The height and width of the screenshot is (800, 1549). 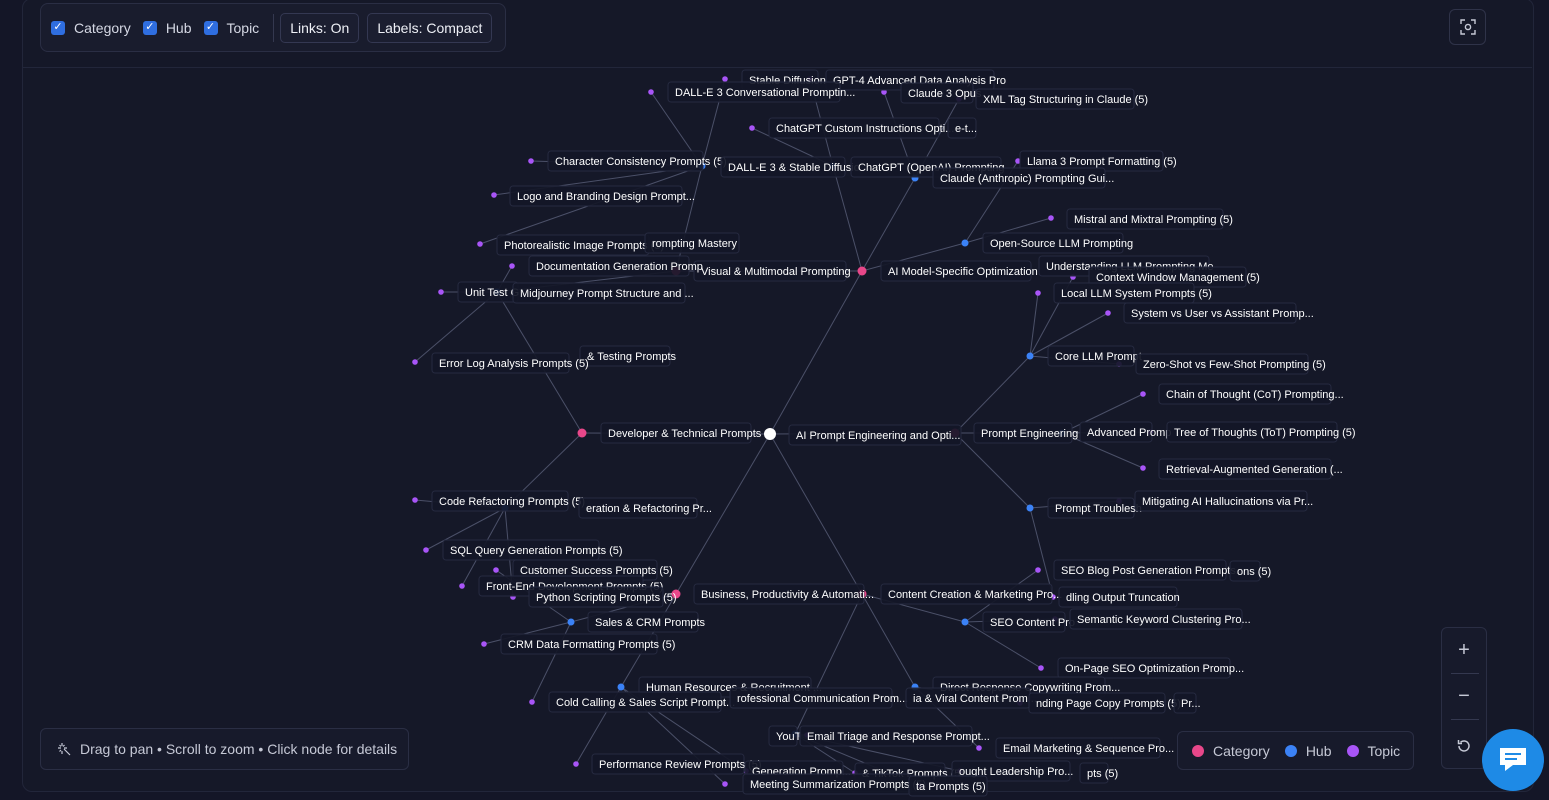 I want to click on node-label: Local LLM System Prompts (5), so click(x=1132, y=293).